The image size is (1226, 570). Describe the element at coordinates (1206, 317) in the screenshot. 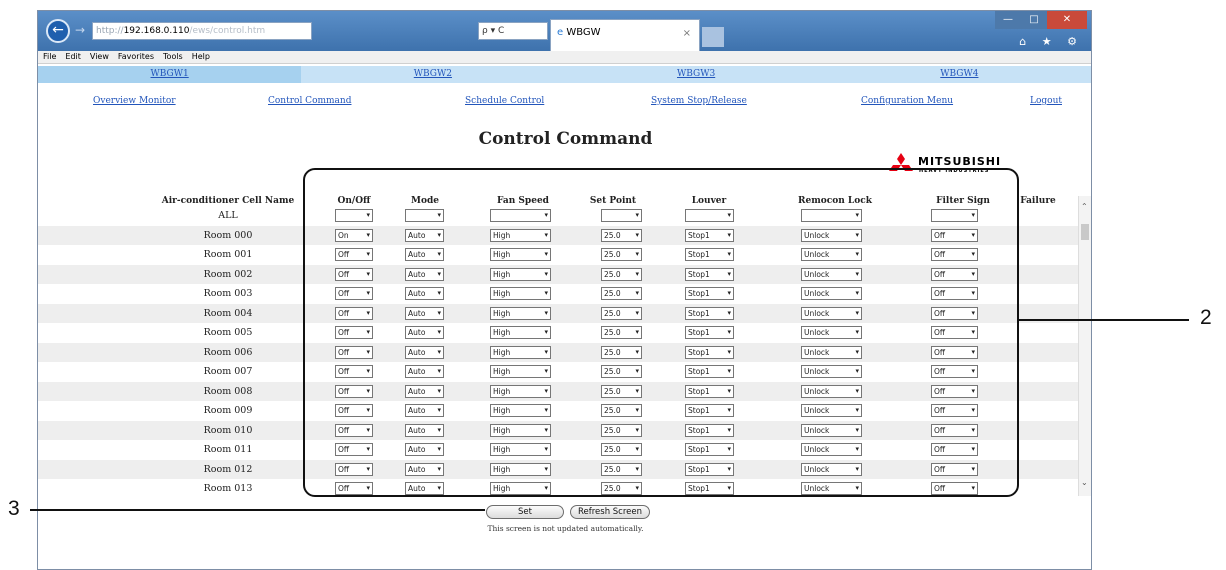

I see `callout-label-2: 2` at that location.